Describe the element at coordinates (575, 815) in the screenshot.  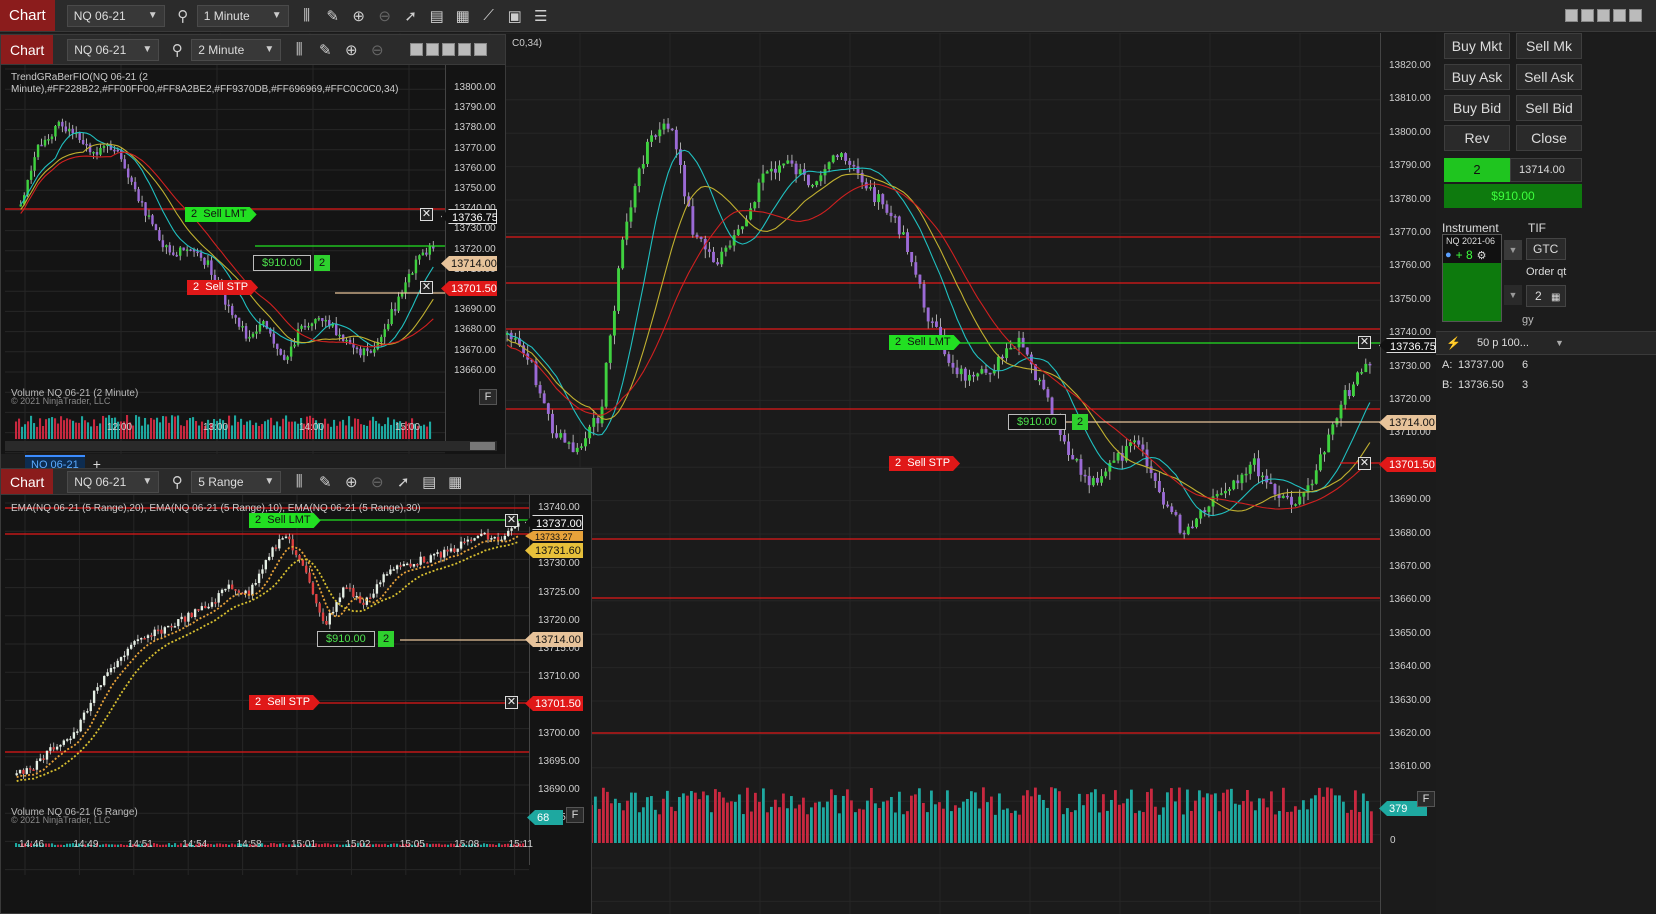
I see `chart-5range-f-button: F` at that location.